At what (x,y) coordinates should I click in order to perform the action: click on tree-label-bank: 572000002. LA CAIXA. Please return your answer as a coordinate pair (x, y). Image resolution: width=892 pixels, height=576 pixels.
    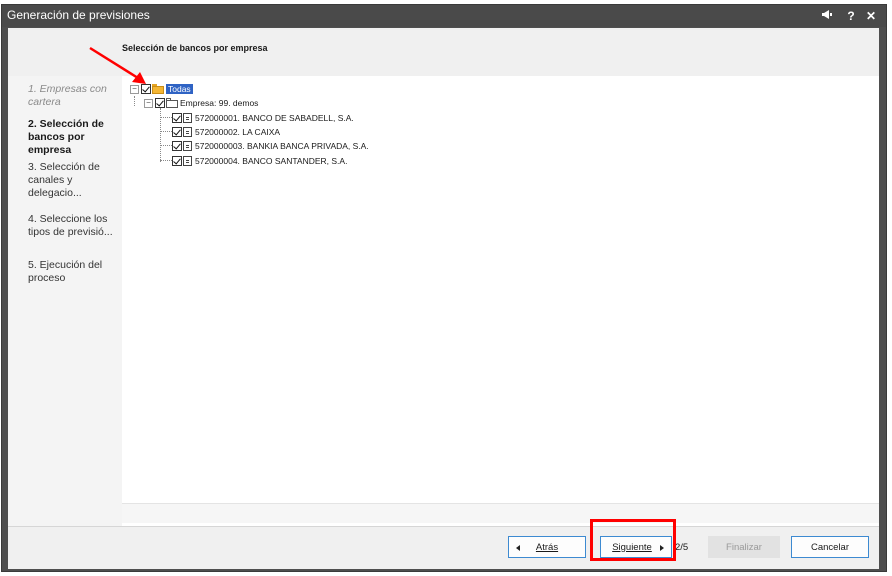
    Looking at the image, I should click on (238, 132).